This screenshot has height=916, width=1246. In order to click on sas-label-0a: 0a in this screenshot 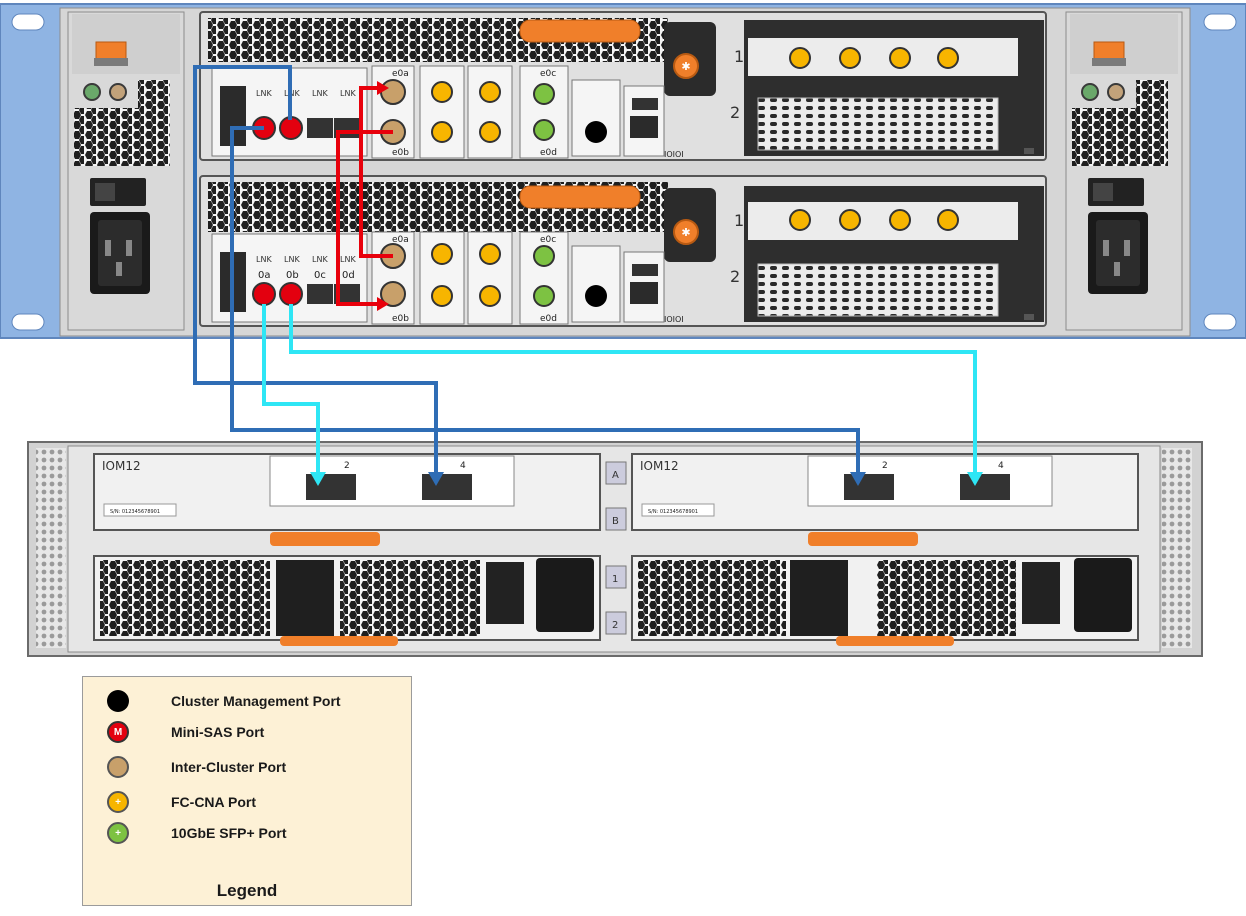, I will do `click(264, 275)`.